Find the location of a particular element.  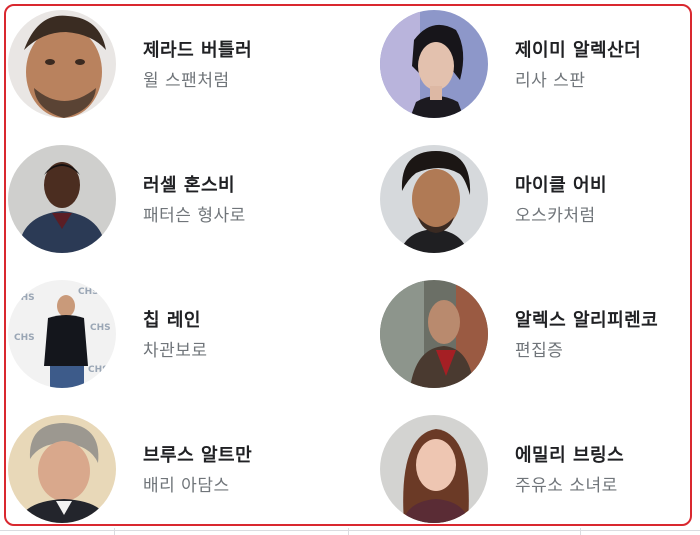

character-role: 편집증 is located at coordinates (539, 351).